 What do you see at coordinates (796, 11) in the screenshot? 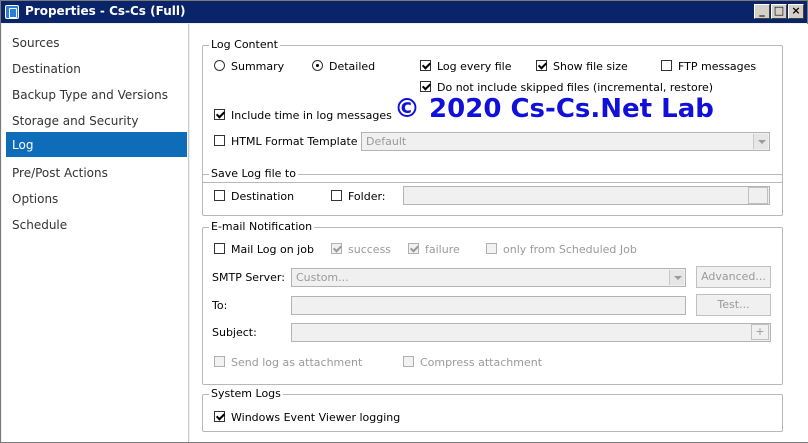
I see `close-button: ×` at bounding box center [796, 11].